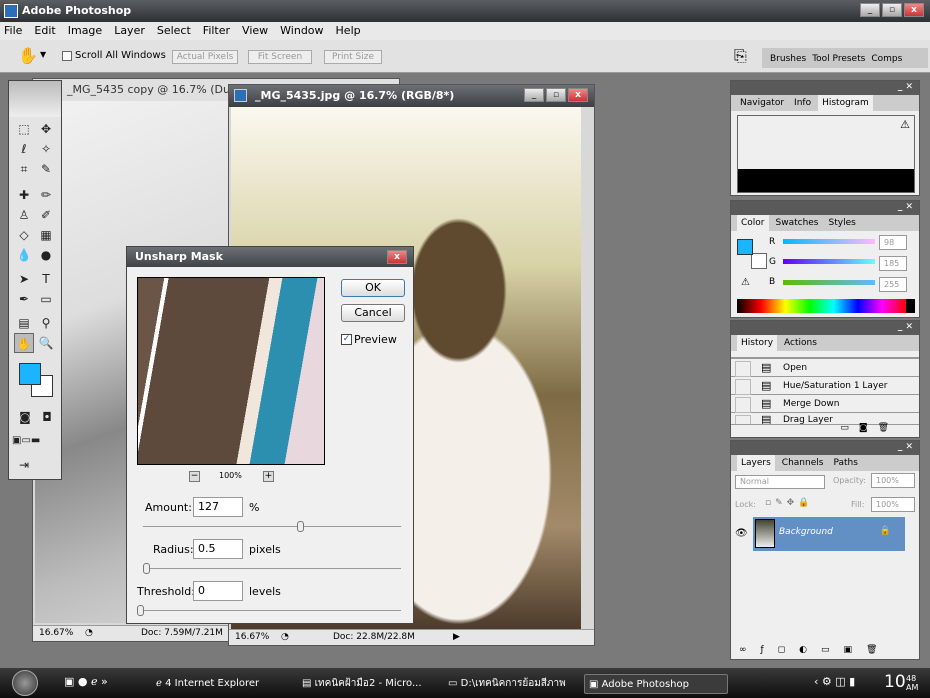 The width and height of the screenshot is (930, 698). What do you see at coordinates (268, 476) in the screenshot?
I see `zoom-in-button: +` at bounding box center [268, 476].